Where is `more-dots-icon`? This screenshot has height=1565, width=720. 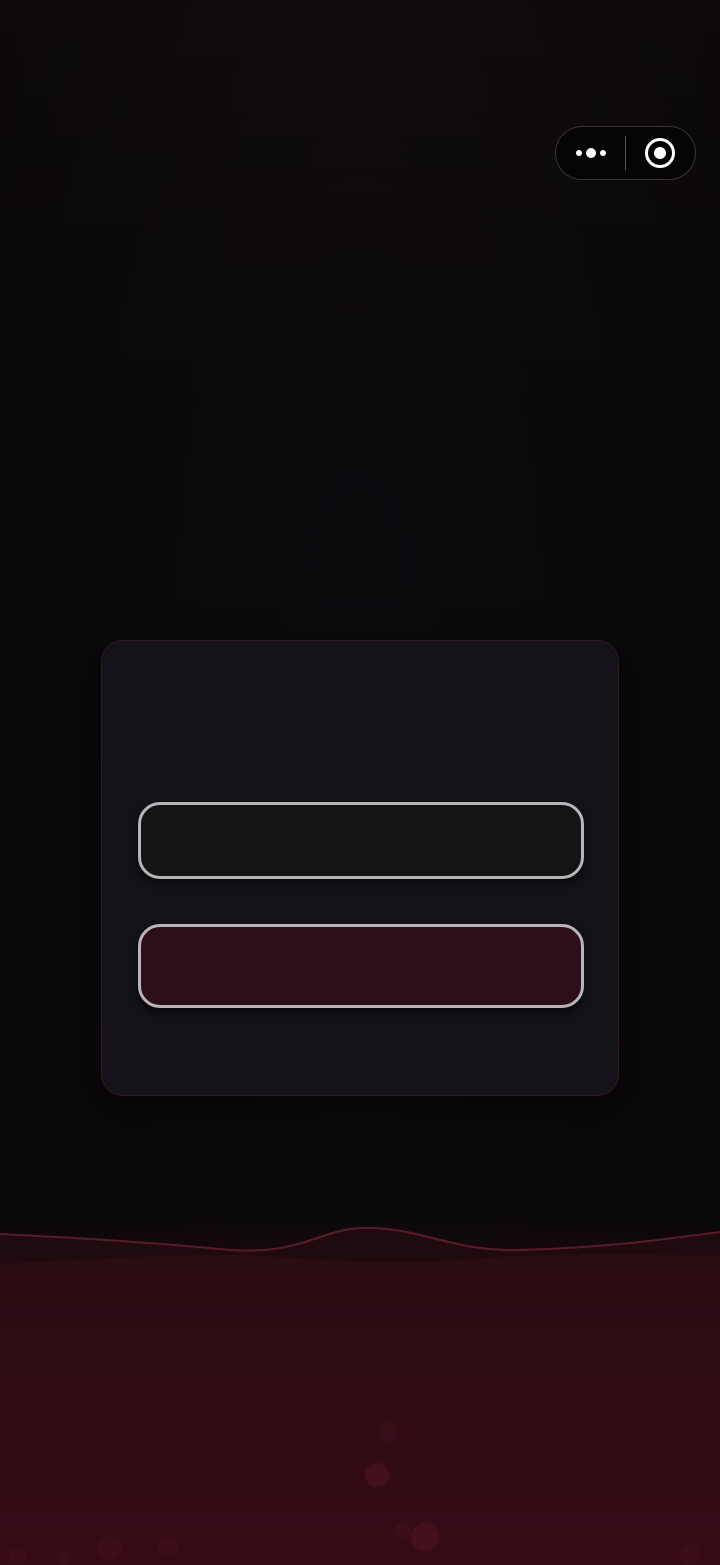
more-dots-icon is located at coordinates (590, 153).